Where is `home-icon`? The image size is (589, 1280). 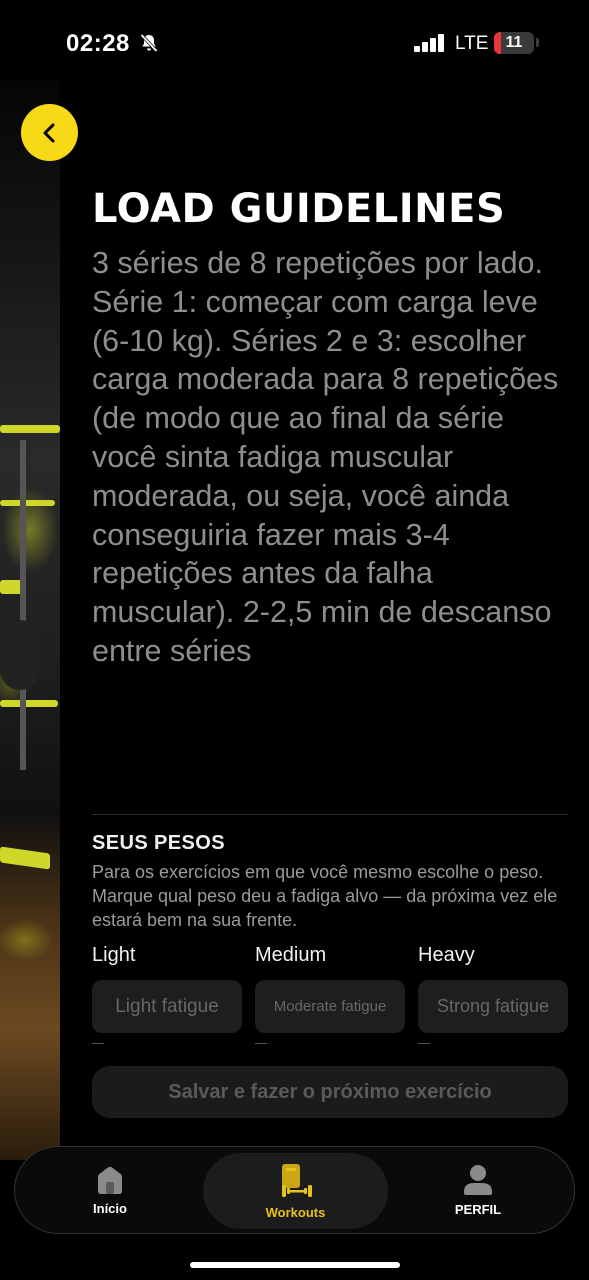 home-icon is located at coordinates (110, 1180).